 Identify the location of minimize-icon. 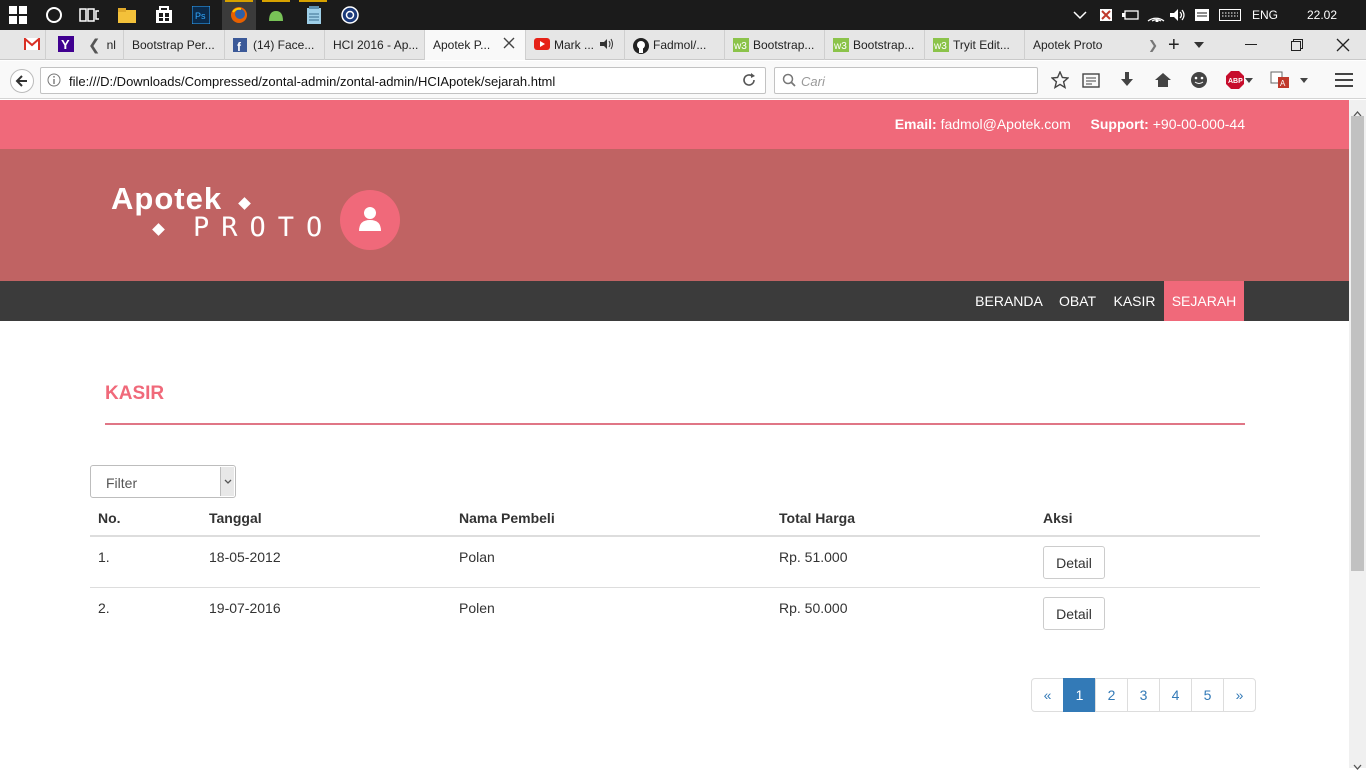
(1251, 45).